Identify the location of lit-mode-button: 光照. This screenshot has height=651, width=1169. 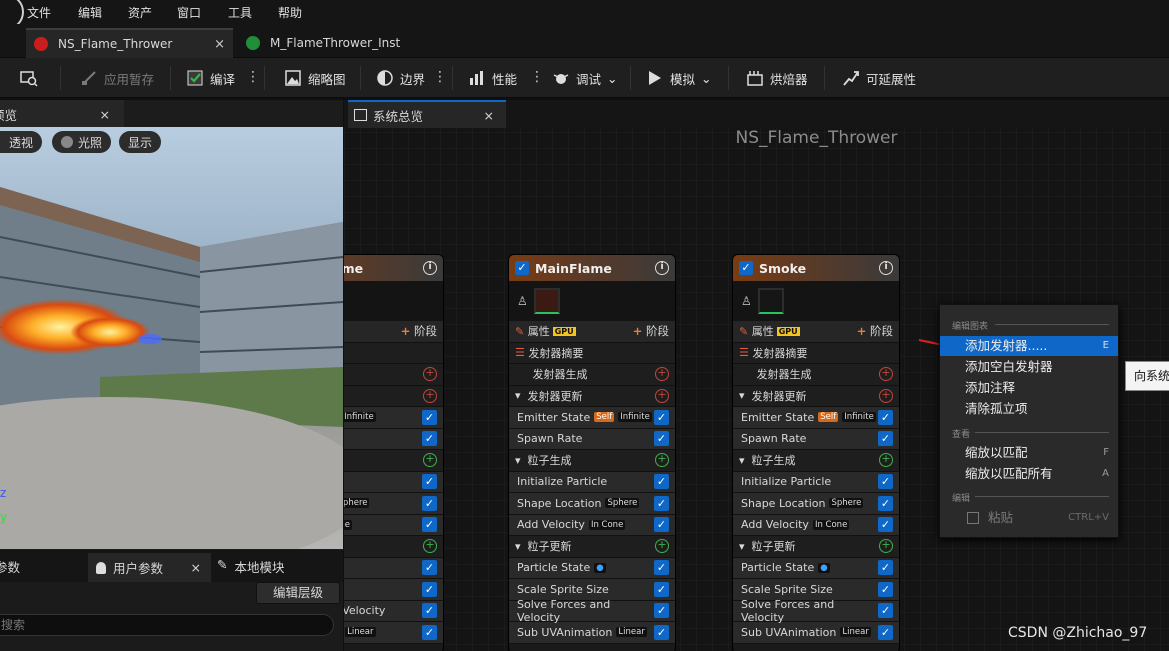
(82, 142).